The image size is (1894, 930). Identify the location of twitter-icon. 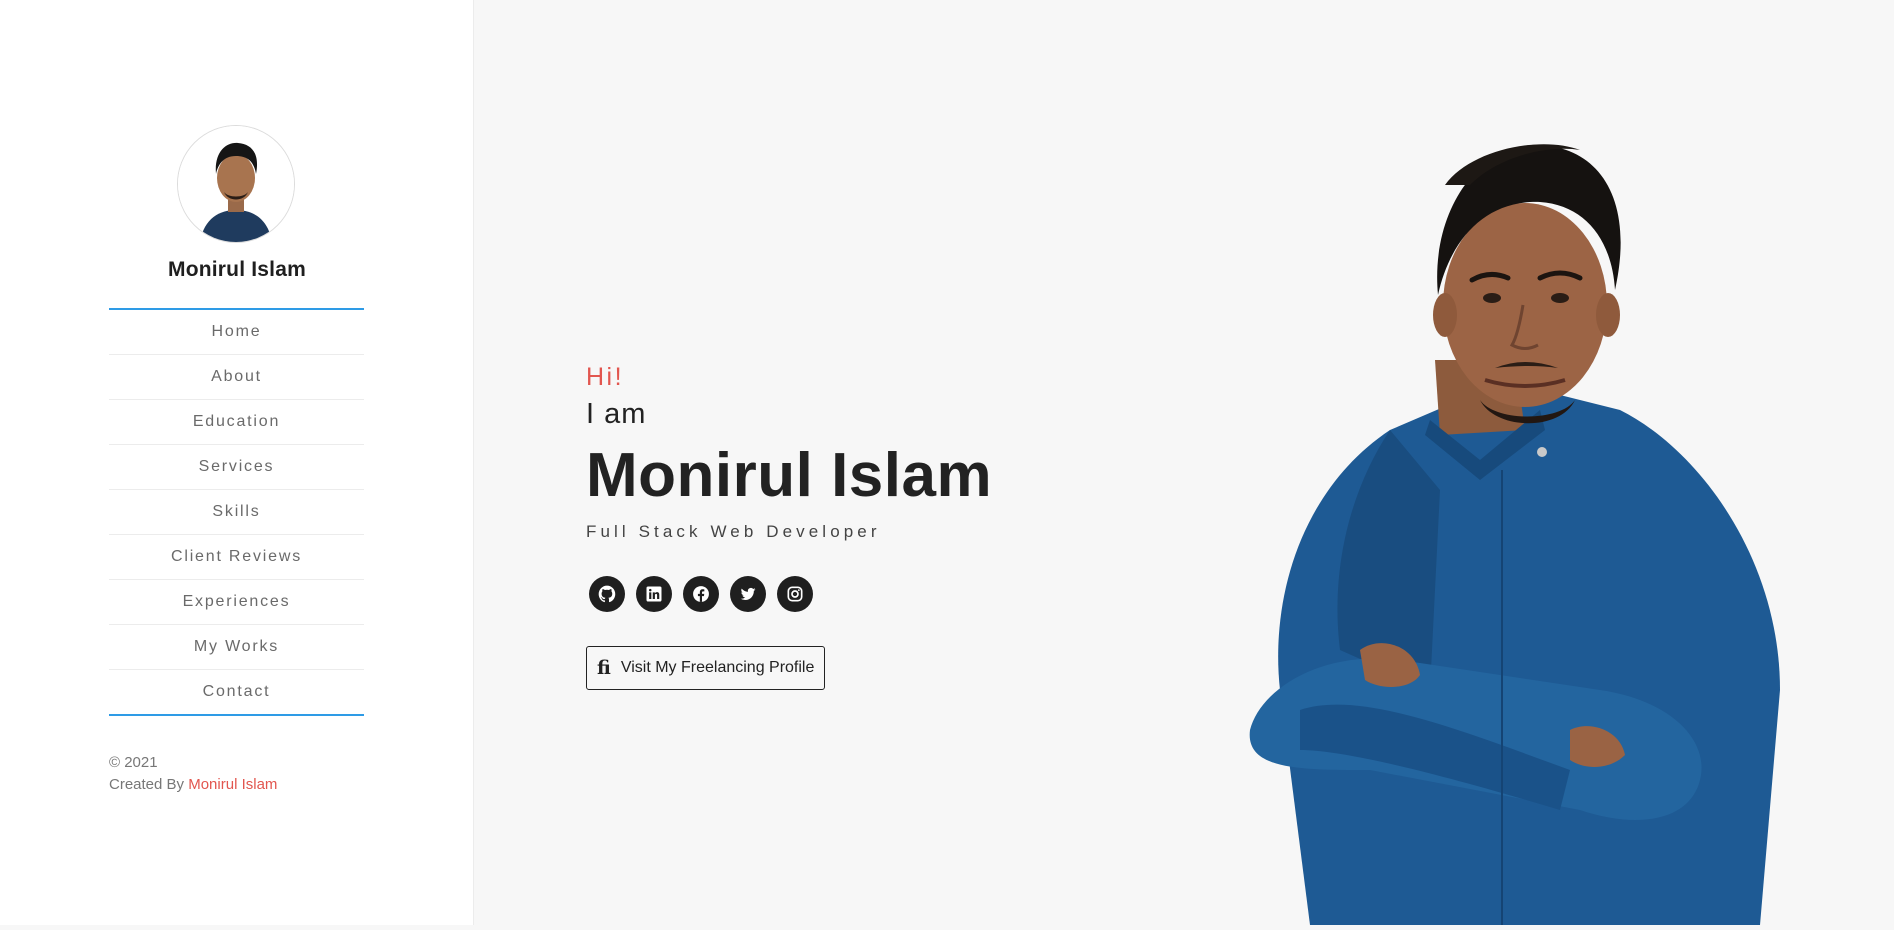
(748, 594).